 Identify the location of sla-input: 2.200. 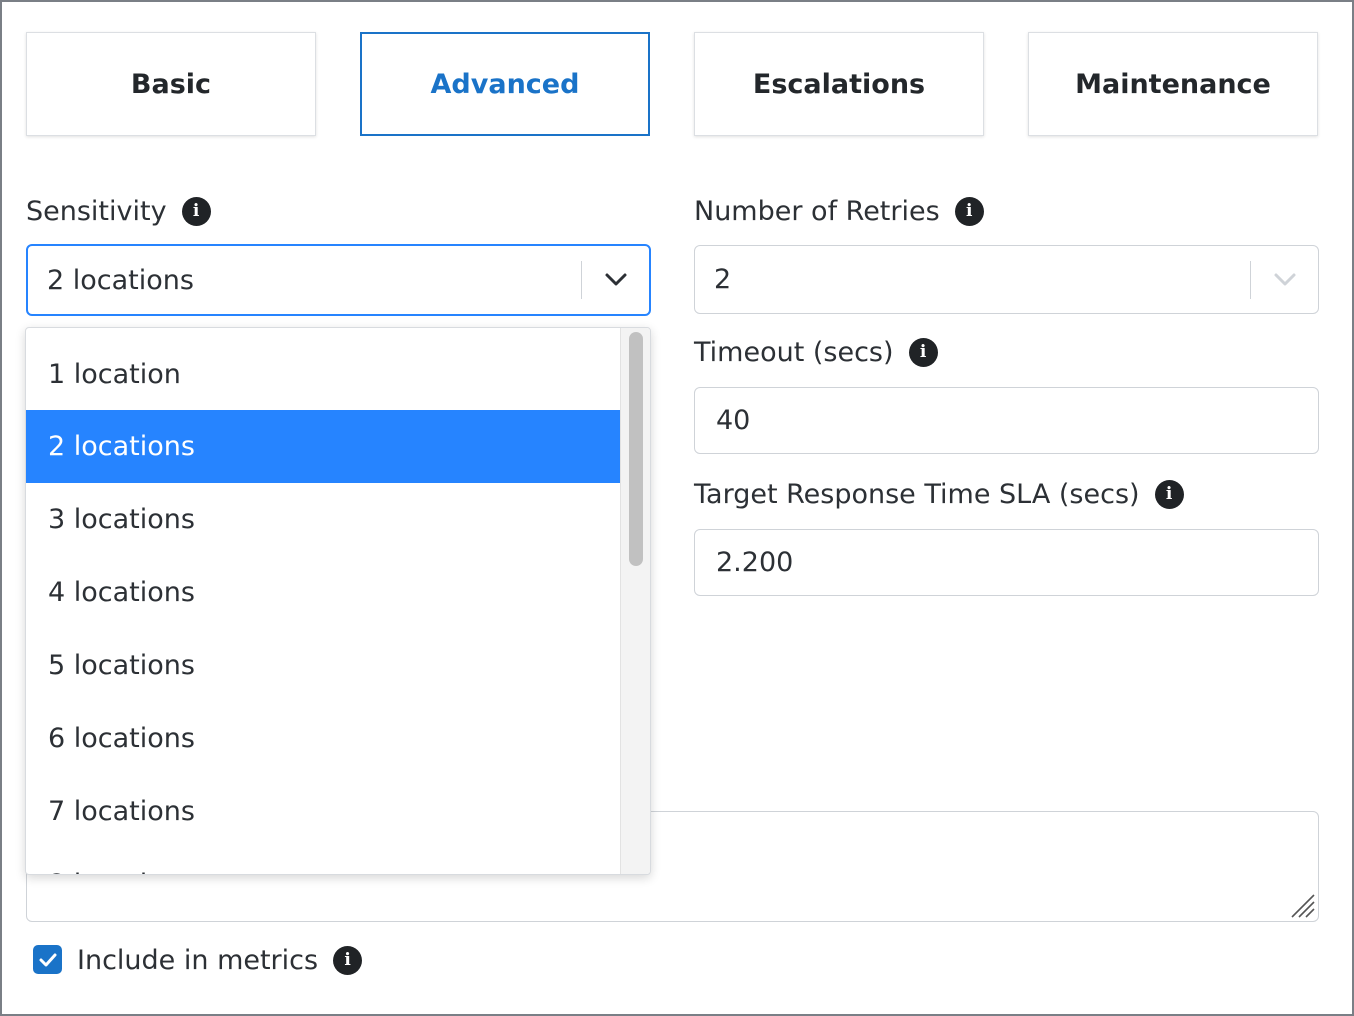
(1006, 562).